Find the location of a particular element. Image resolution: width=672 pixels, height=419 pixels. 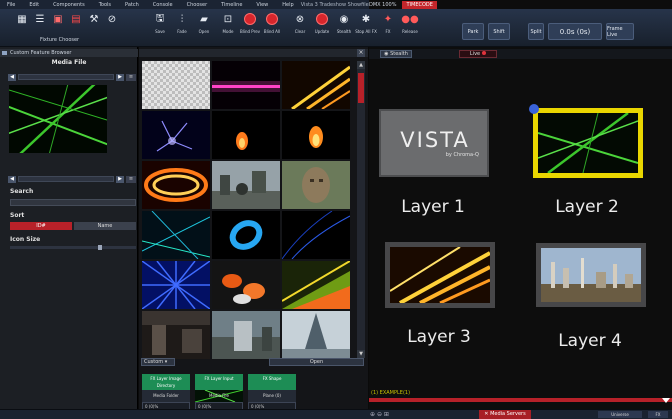

scroll-down-icon: ▼ is located at coordinates (361, 354).